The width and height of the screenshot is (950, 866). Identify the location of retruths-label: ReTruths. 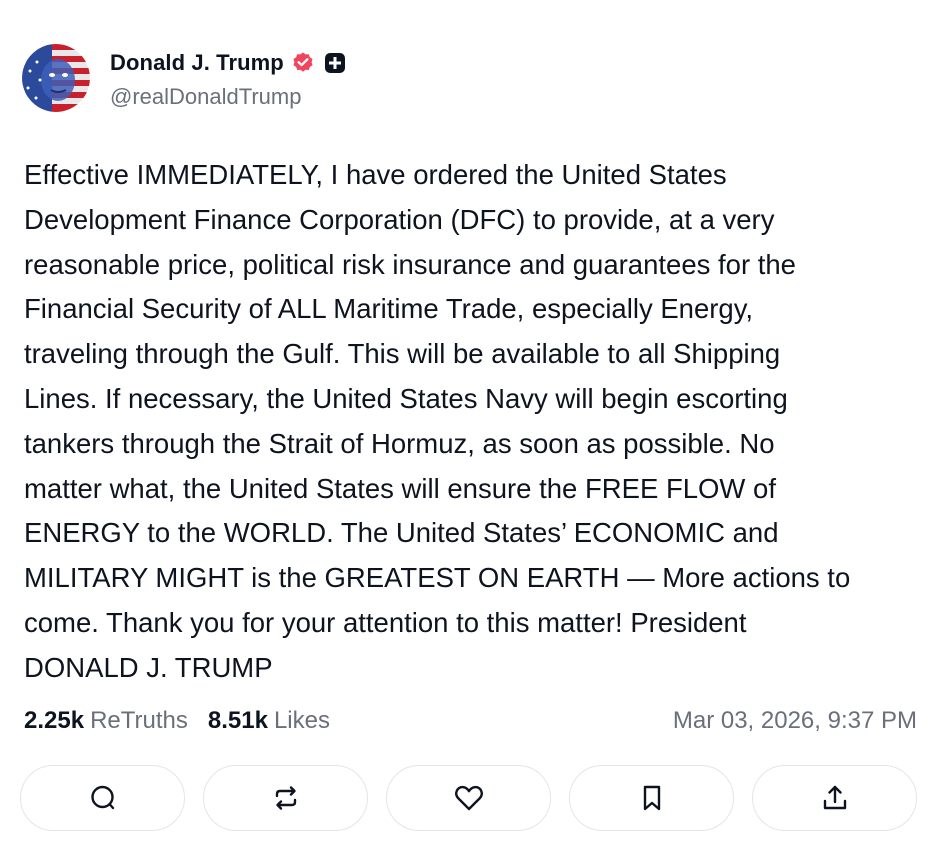
(139, 721).